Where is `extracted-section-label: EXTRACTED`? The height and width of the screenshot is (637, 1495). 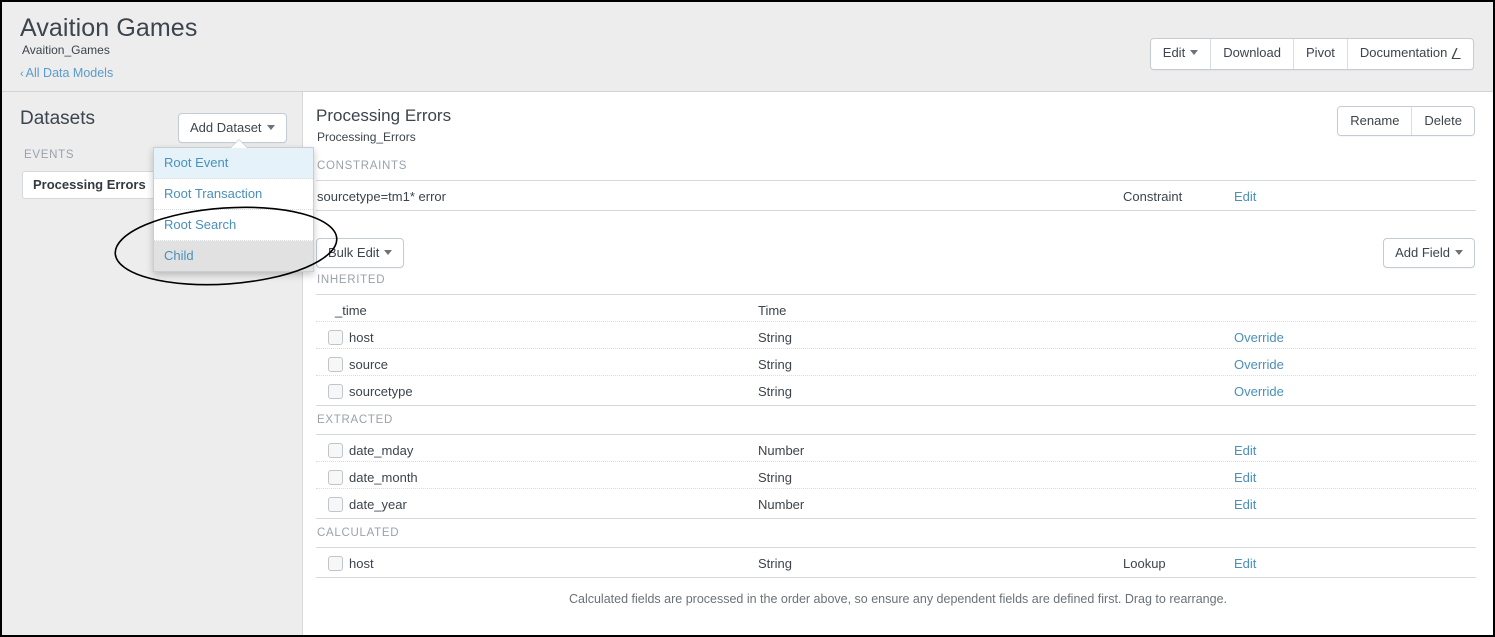 extracted-section-label: EXTRACTED is located at coordinates (355, 420).